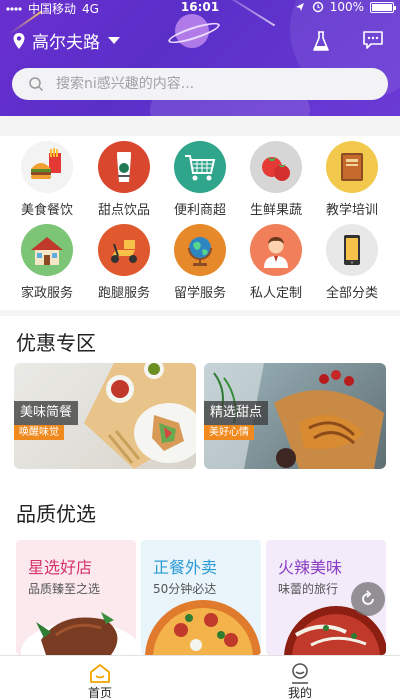 The height and width of the screenshot is (700, 400). Describe the element at coordinates (66, 43) in the screenshot. I see `location-label: 高尔夫路` at that location.